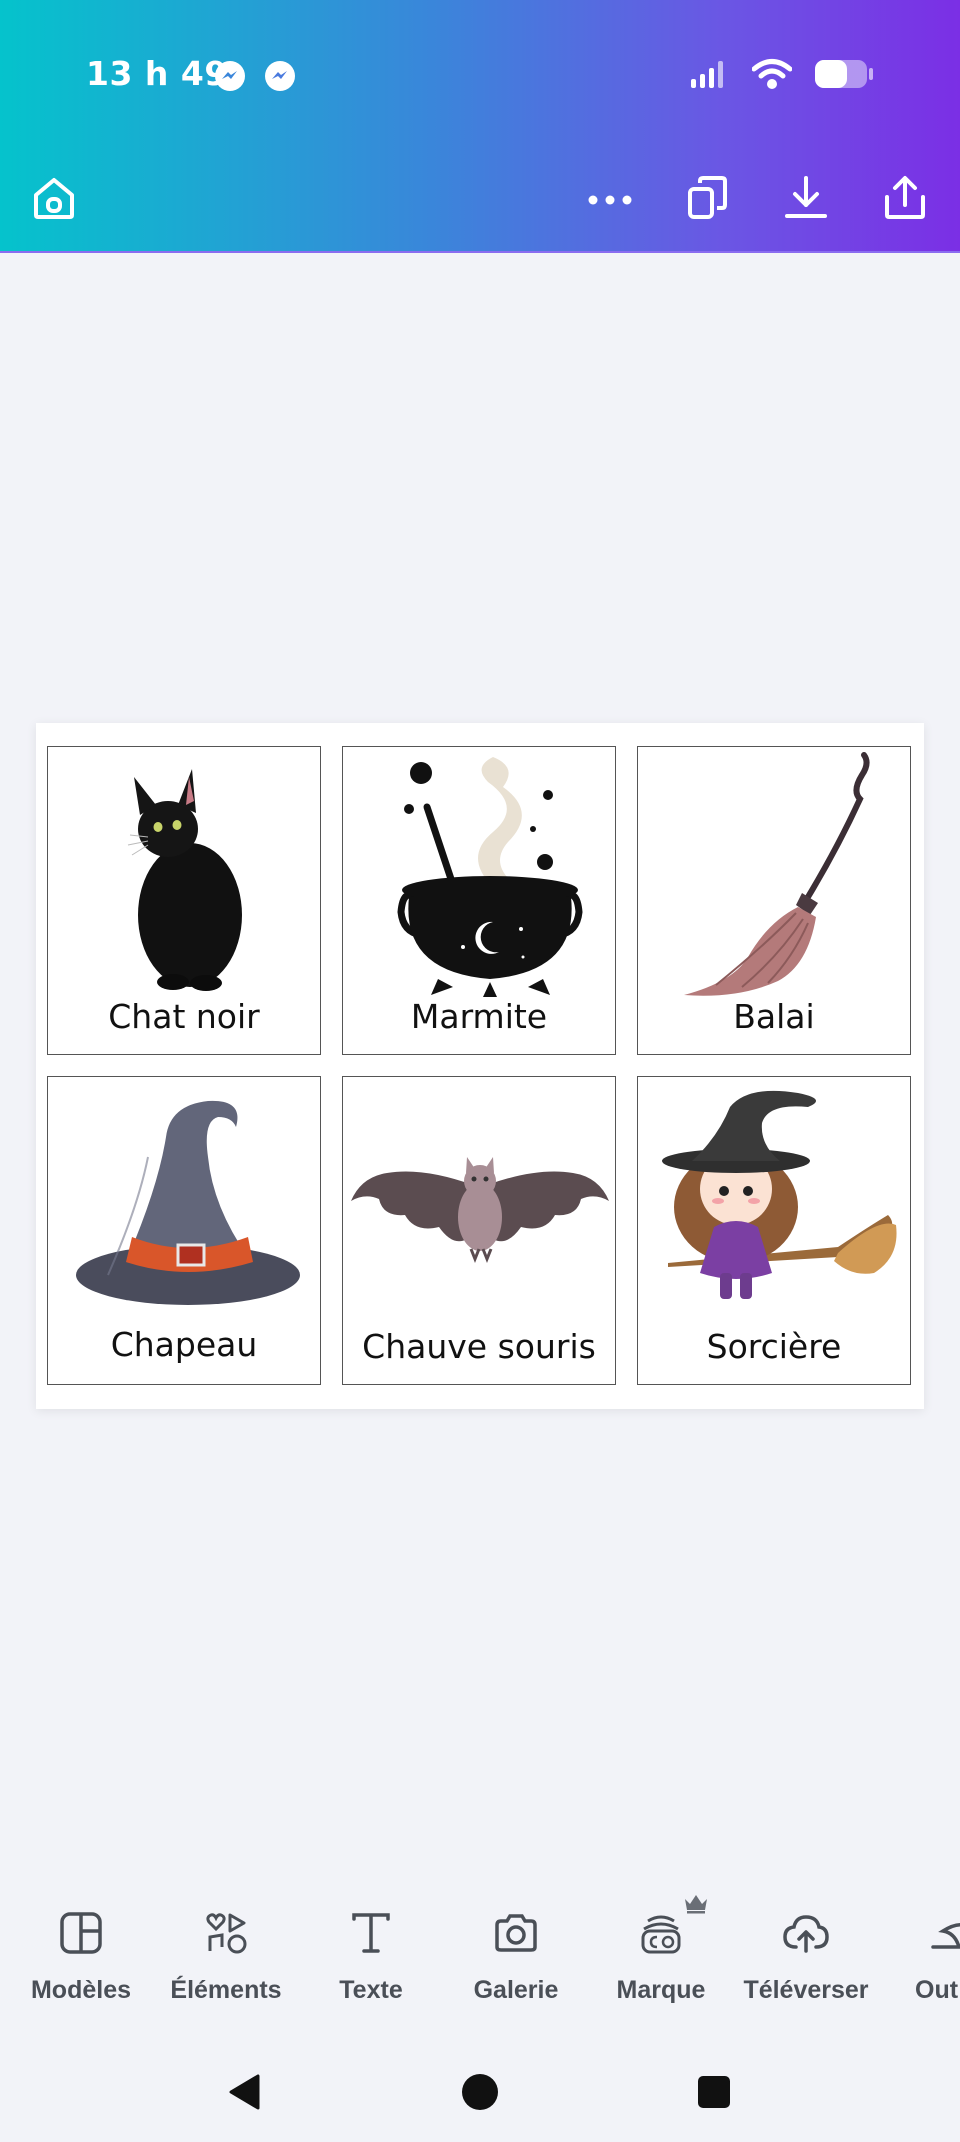 Image resolution: width=960 pixels, height=2142 pixels. I want to click on tool-marque: Marque, so click(661, 1950).